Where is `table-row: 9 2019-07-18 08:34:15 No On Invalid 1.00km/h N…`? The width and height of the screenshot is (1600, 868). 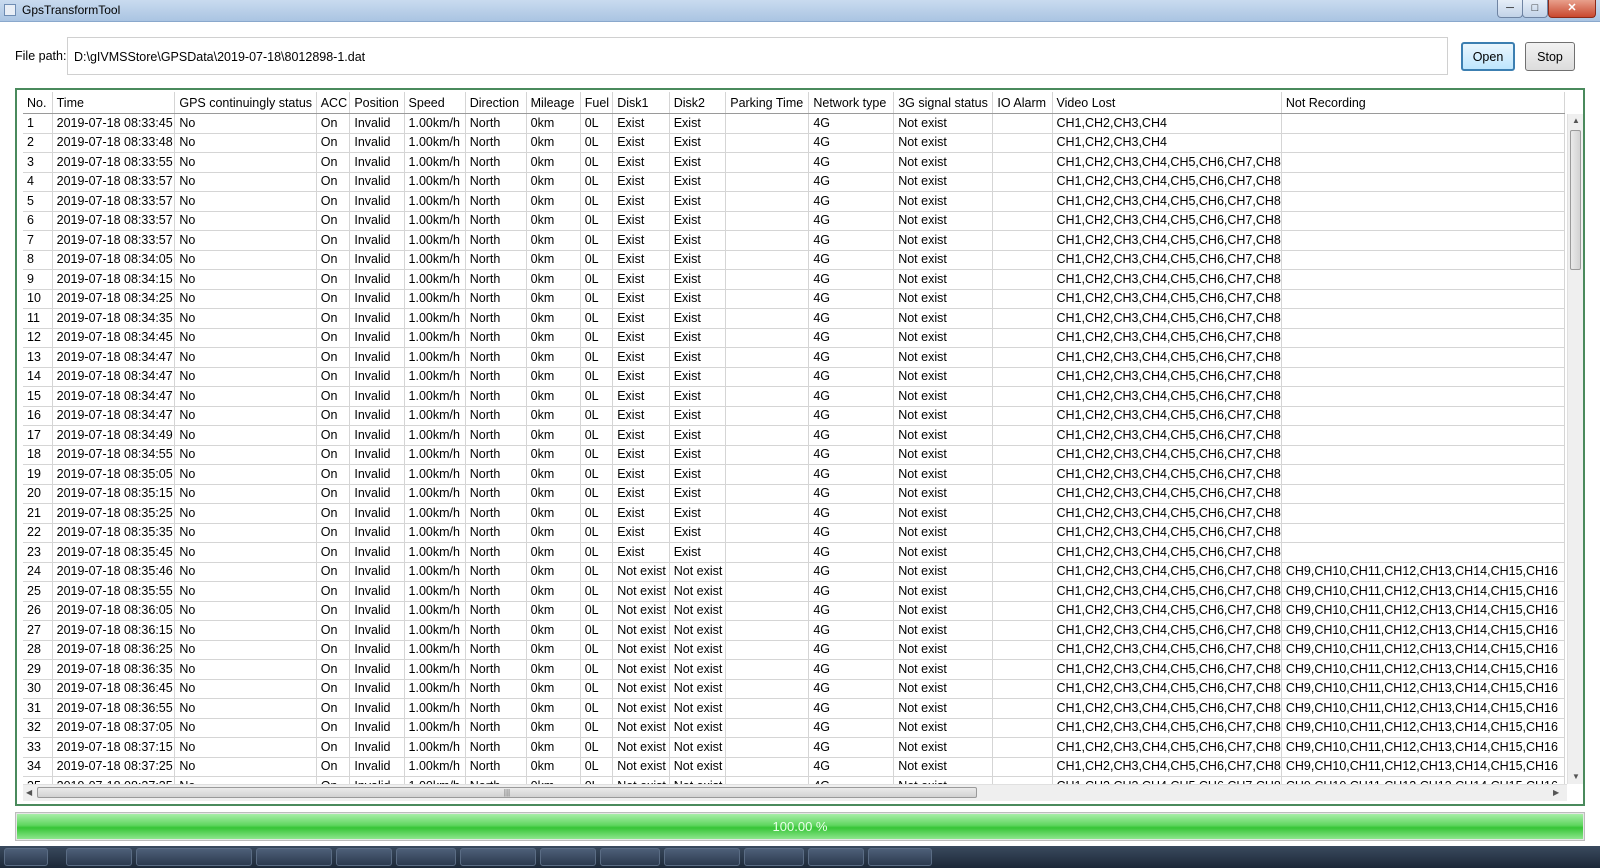 table-row: 9 2019-07-18 08:34:15 No On Invalid 1.00km/h N… is located at coordinates (794, 279).